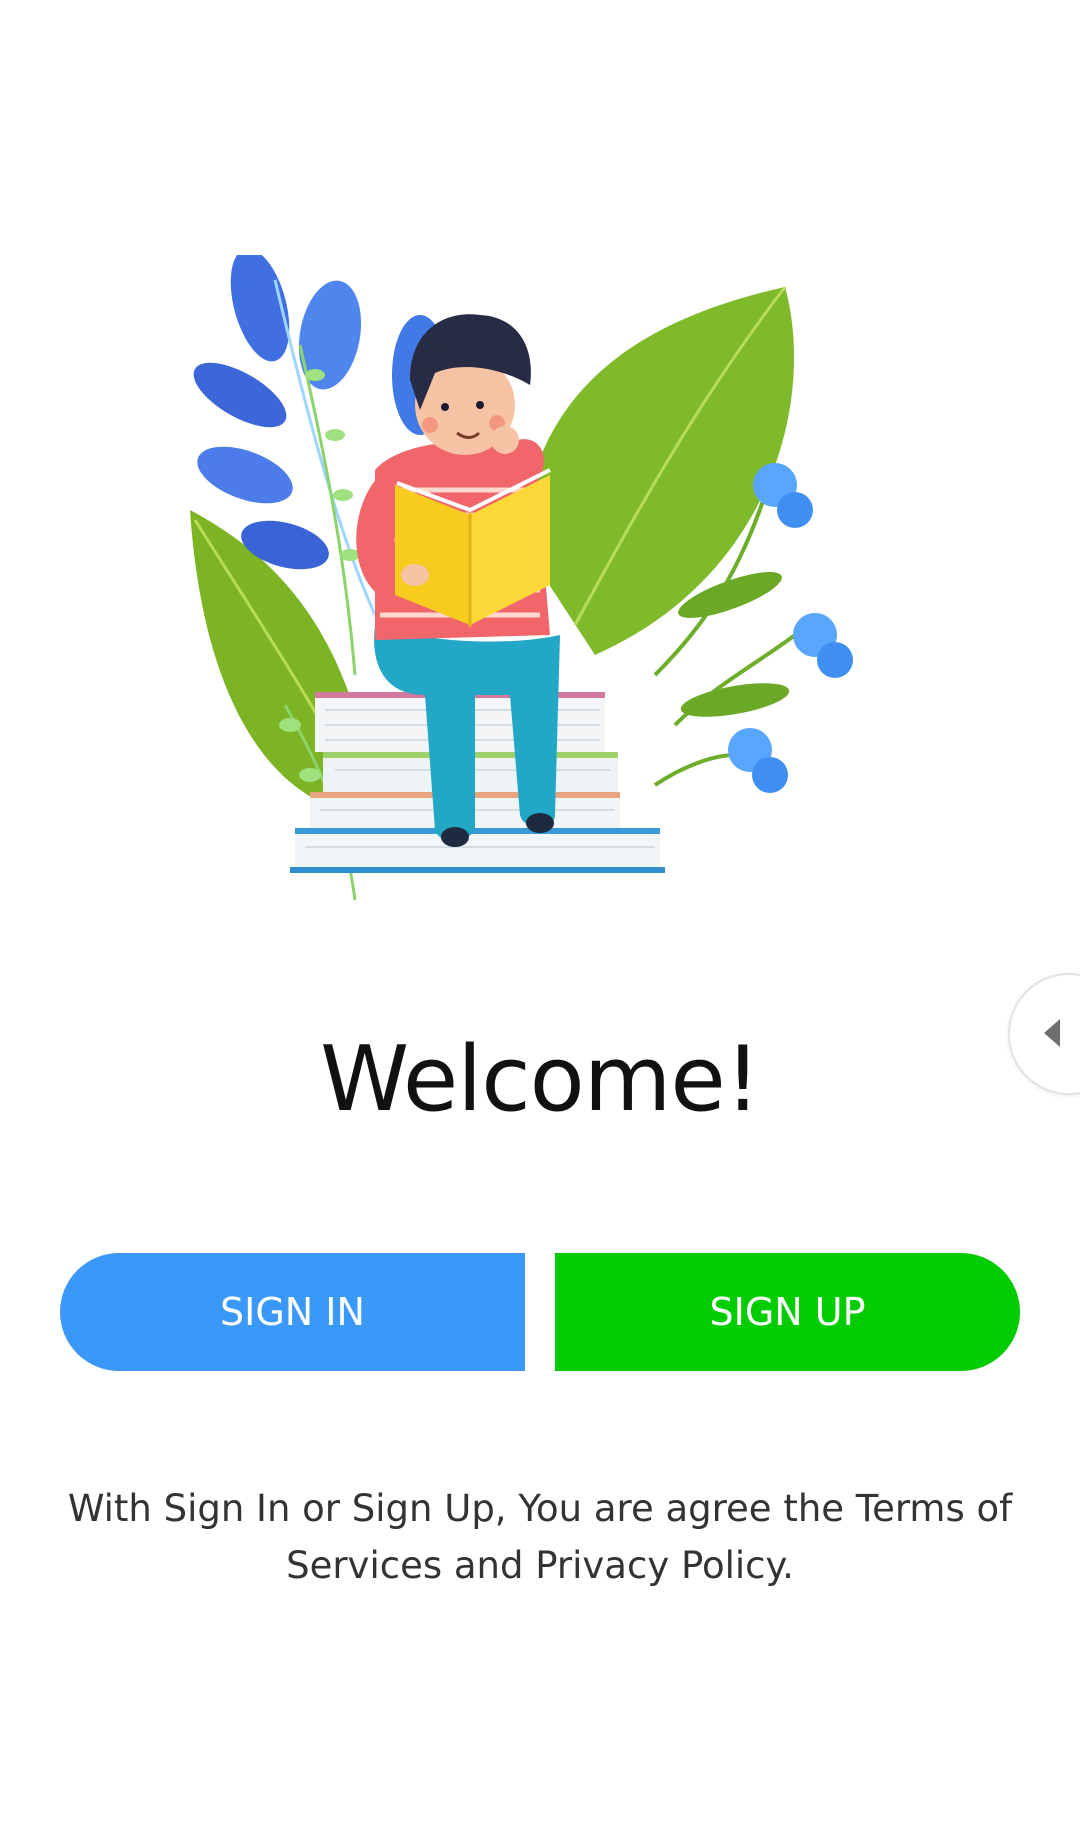 The image size is (1080, 1838). What do you see at coordinates (735, 700) in the screenshot?
I see `green-leaf-small` at bounding box center [735, 700].